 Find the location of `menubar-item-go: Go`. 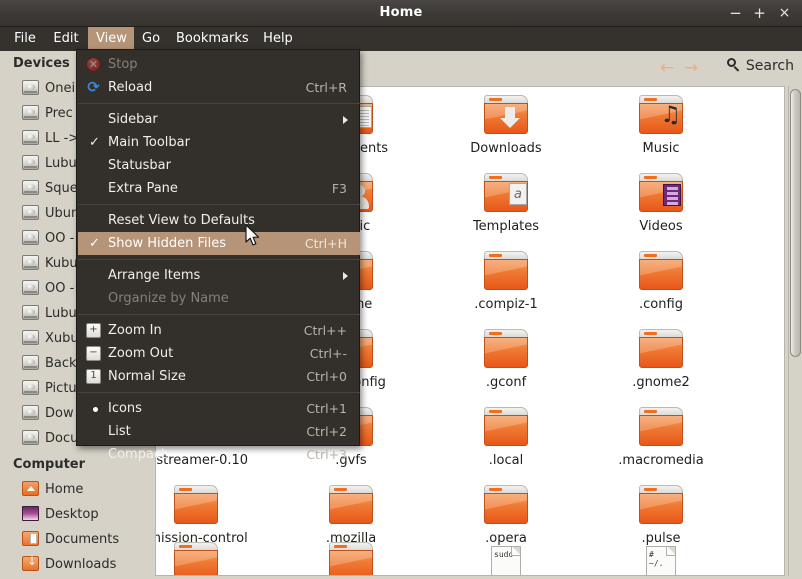

menubar-item-go: Go is located at coordinates (151, 39).